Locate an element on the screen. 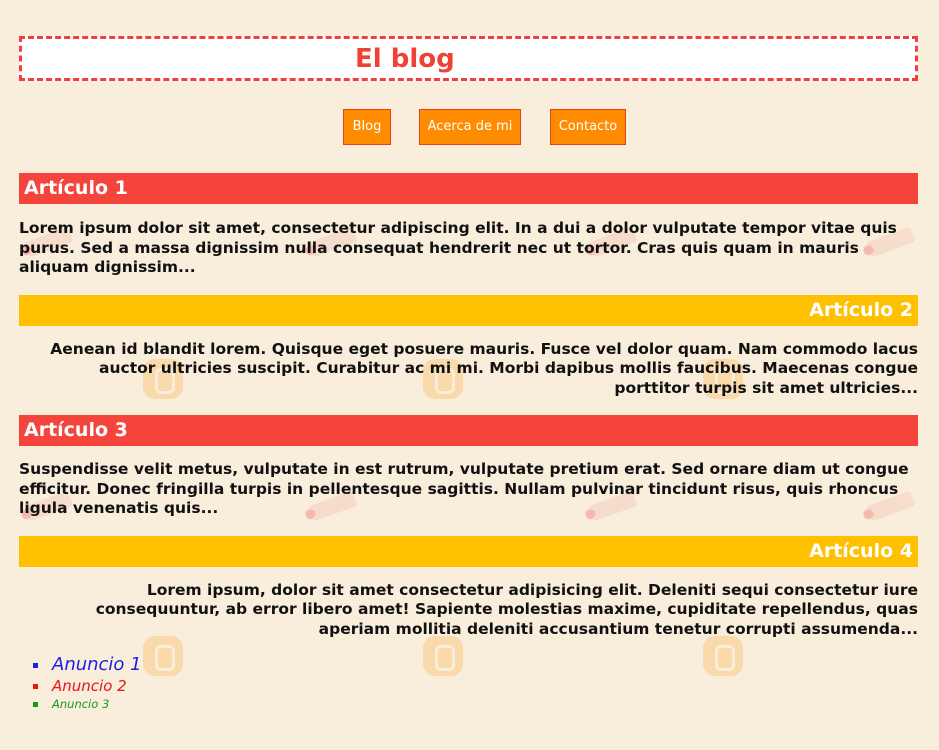 The width and height of the screenshot is (939, 750). ads-list: Anuncio 1 Anuncio 2 Anuncio 3 is located at coordinates (475, 683).